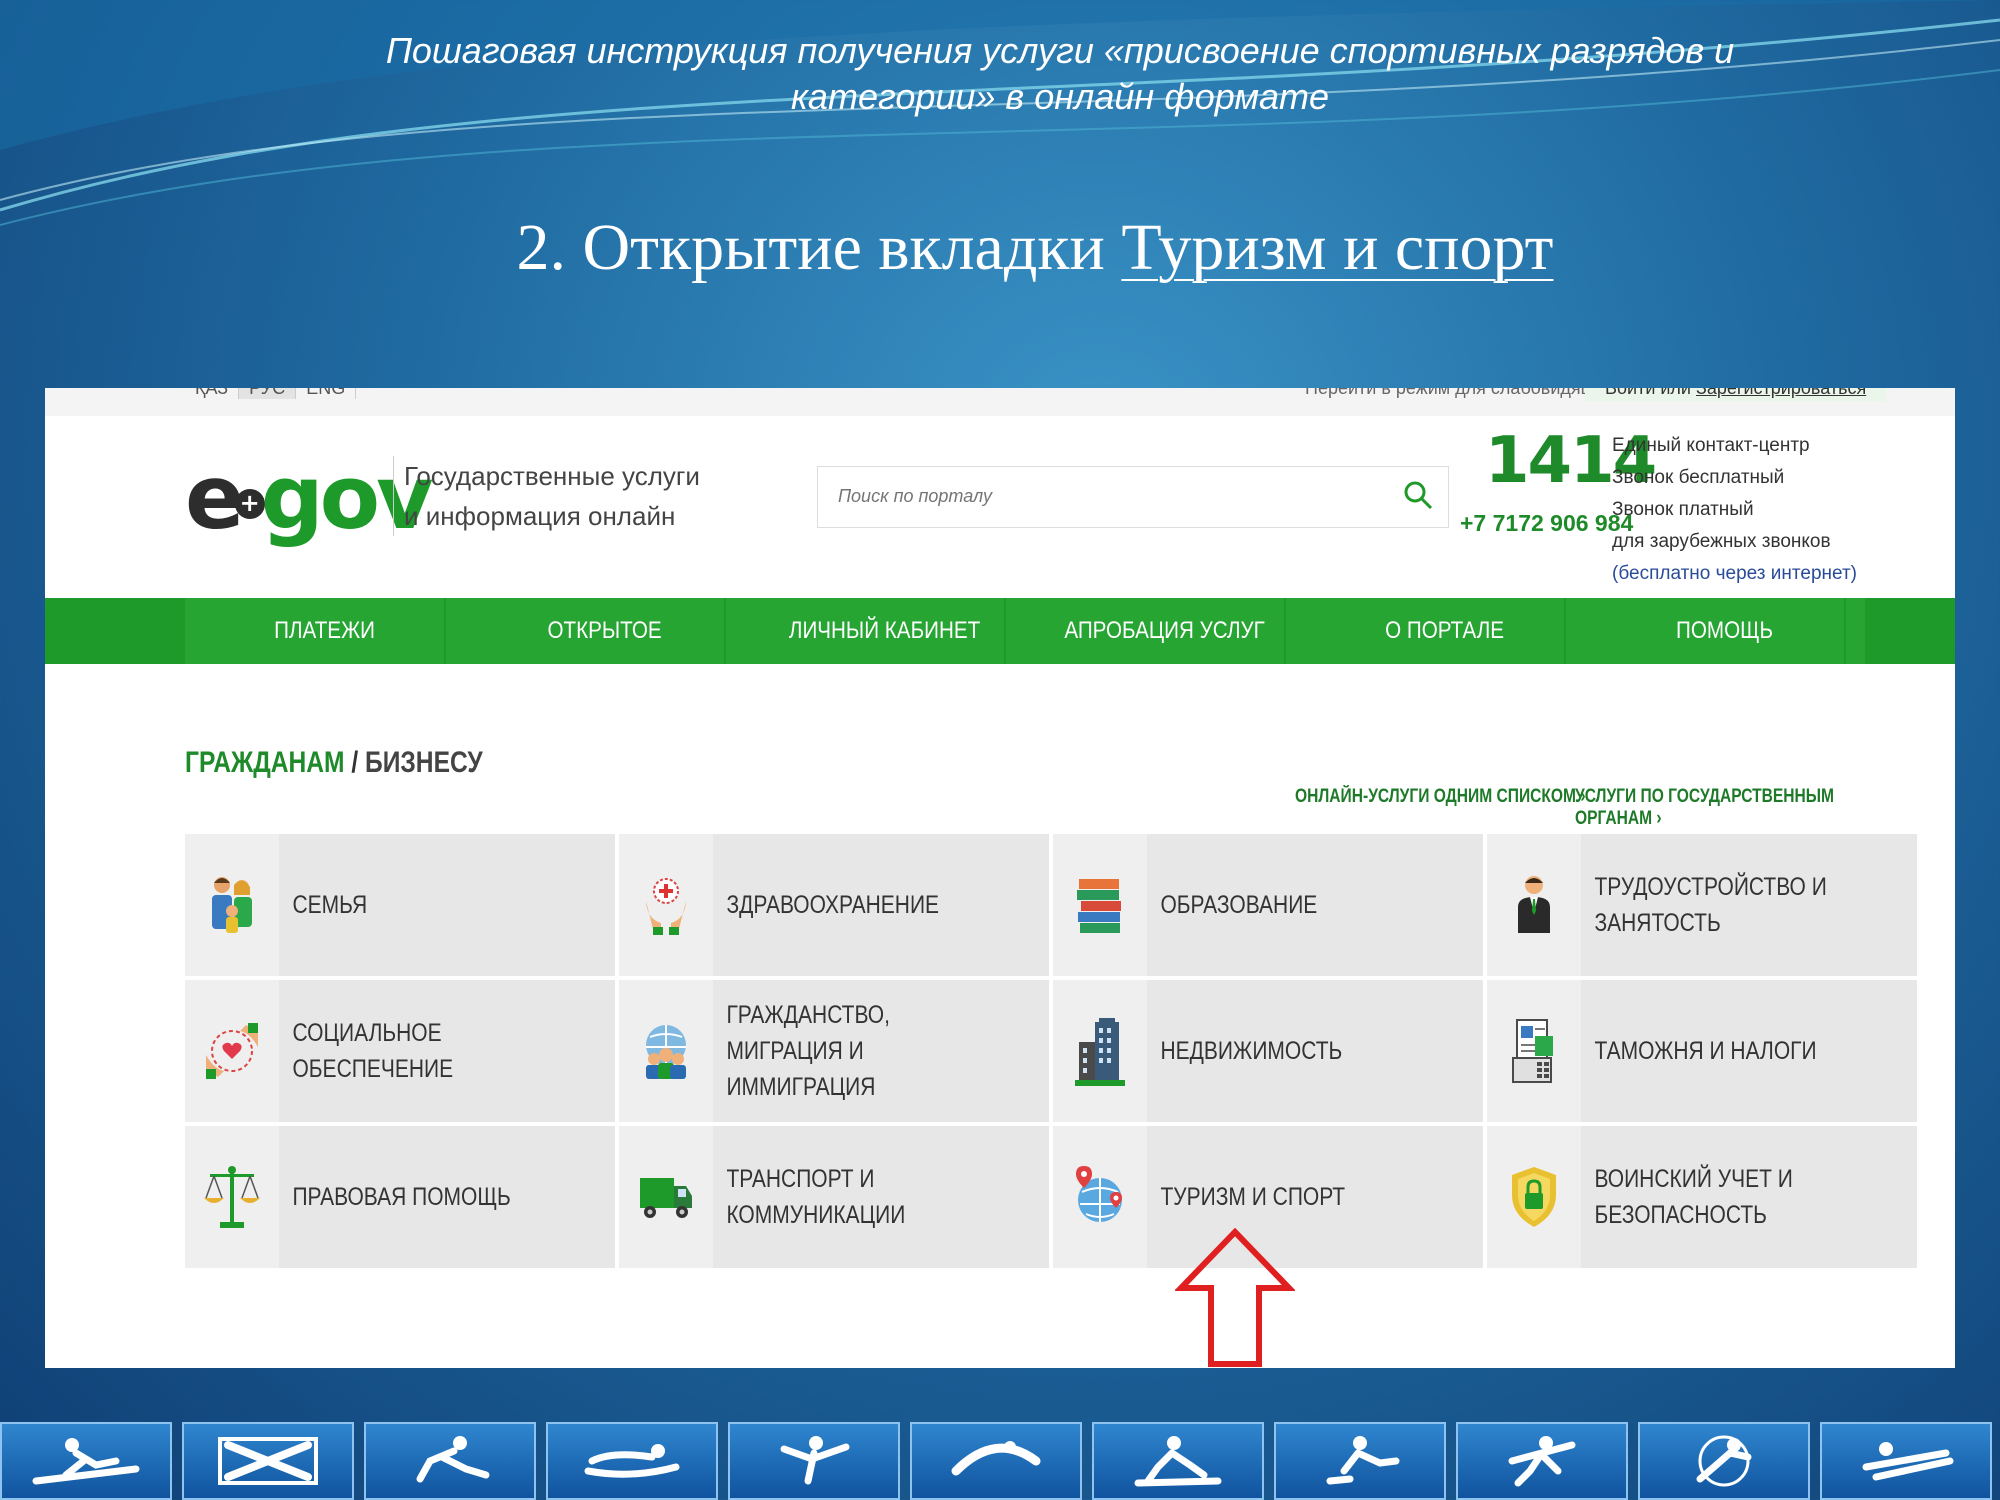 The image size is (2000, 1500). What do you see at coordinates (1440, 797) in the screenshot?
I see `link-all-services: ОНЛАЙН-УСЛУГИ ОДНИМ СПИСКОМ ›` at bounding box center [1440, 797].